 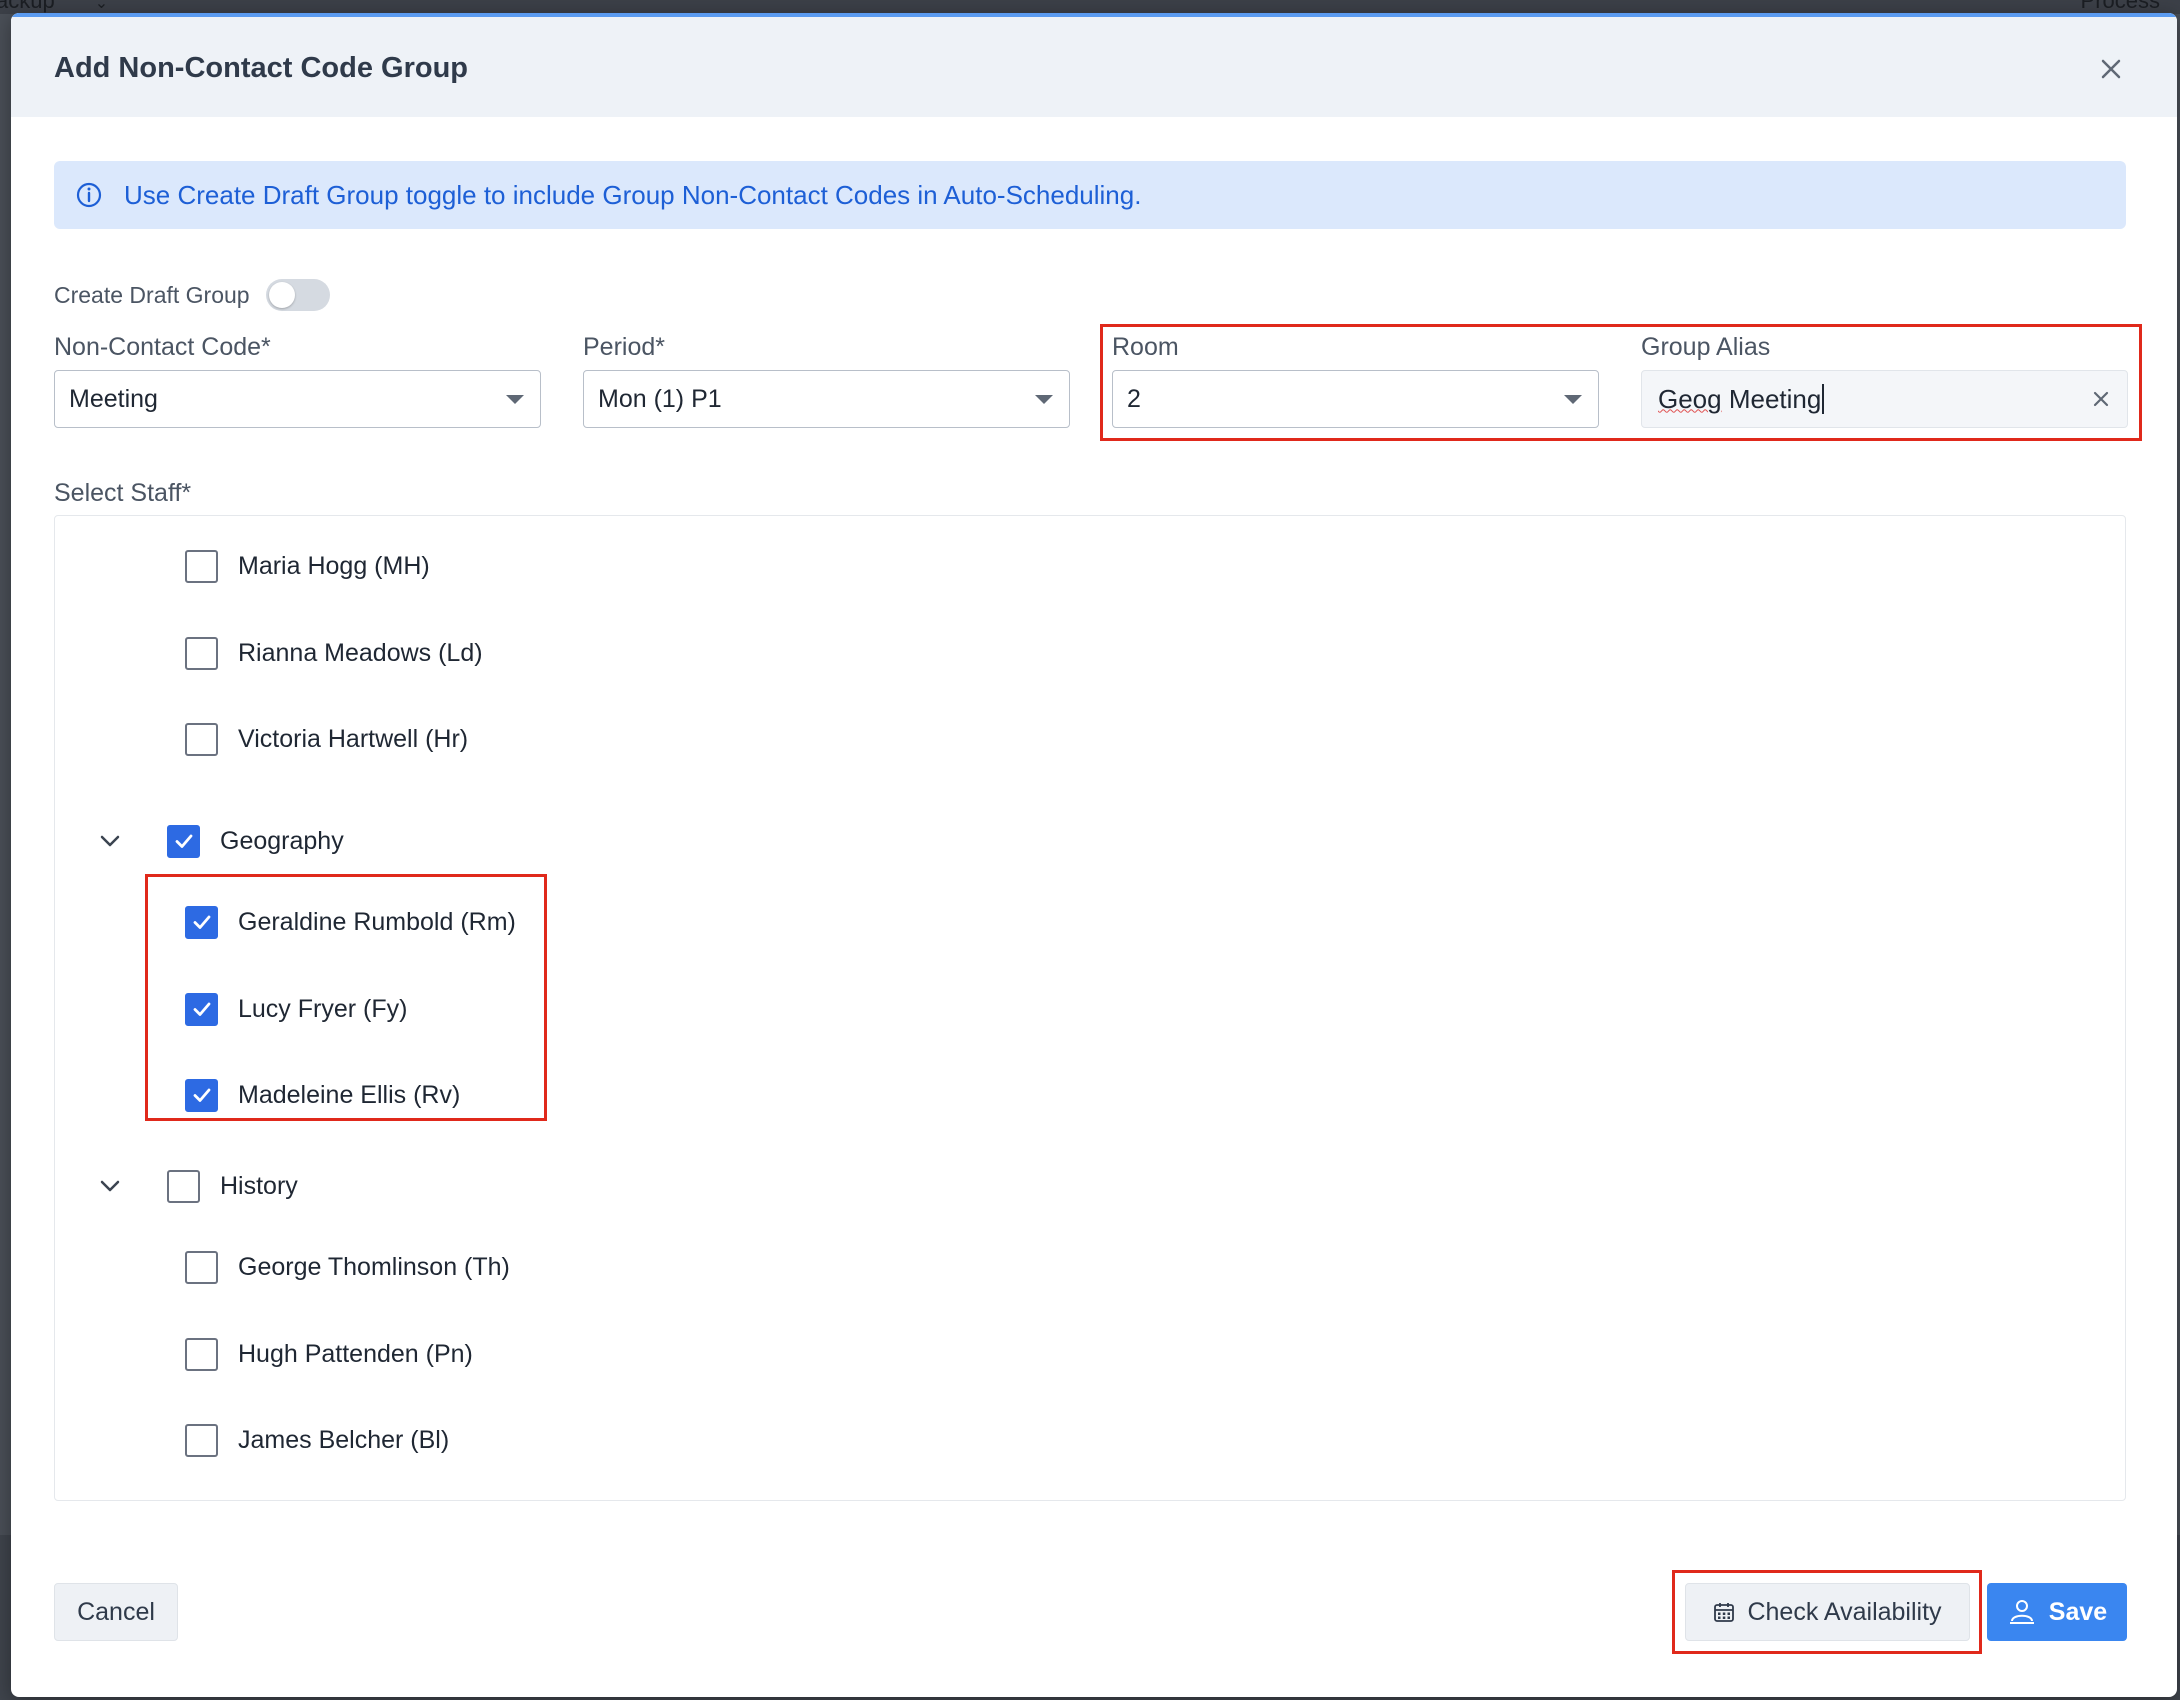 What do you see at coordinates (1740, 398) in the screenshot?
I see `group-alias-value: Geog Meeting` at bounding box center [1740, 398].